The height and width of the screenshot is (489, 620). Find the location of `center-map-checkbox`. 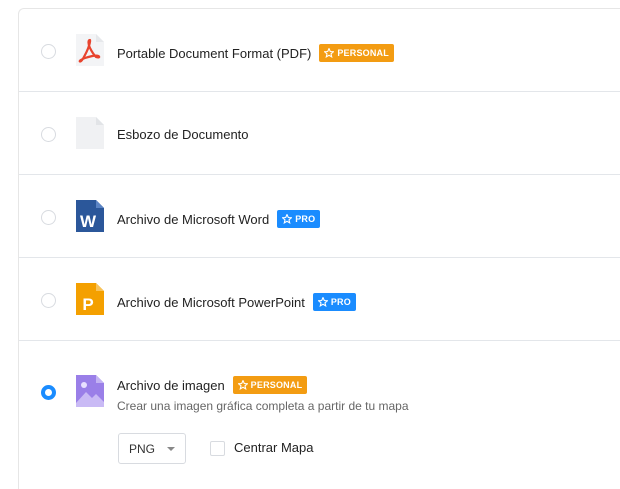

center-map-checkbox is located at coordinates (217, 448).